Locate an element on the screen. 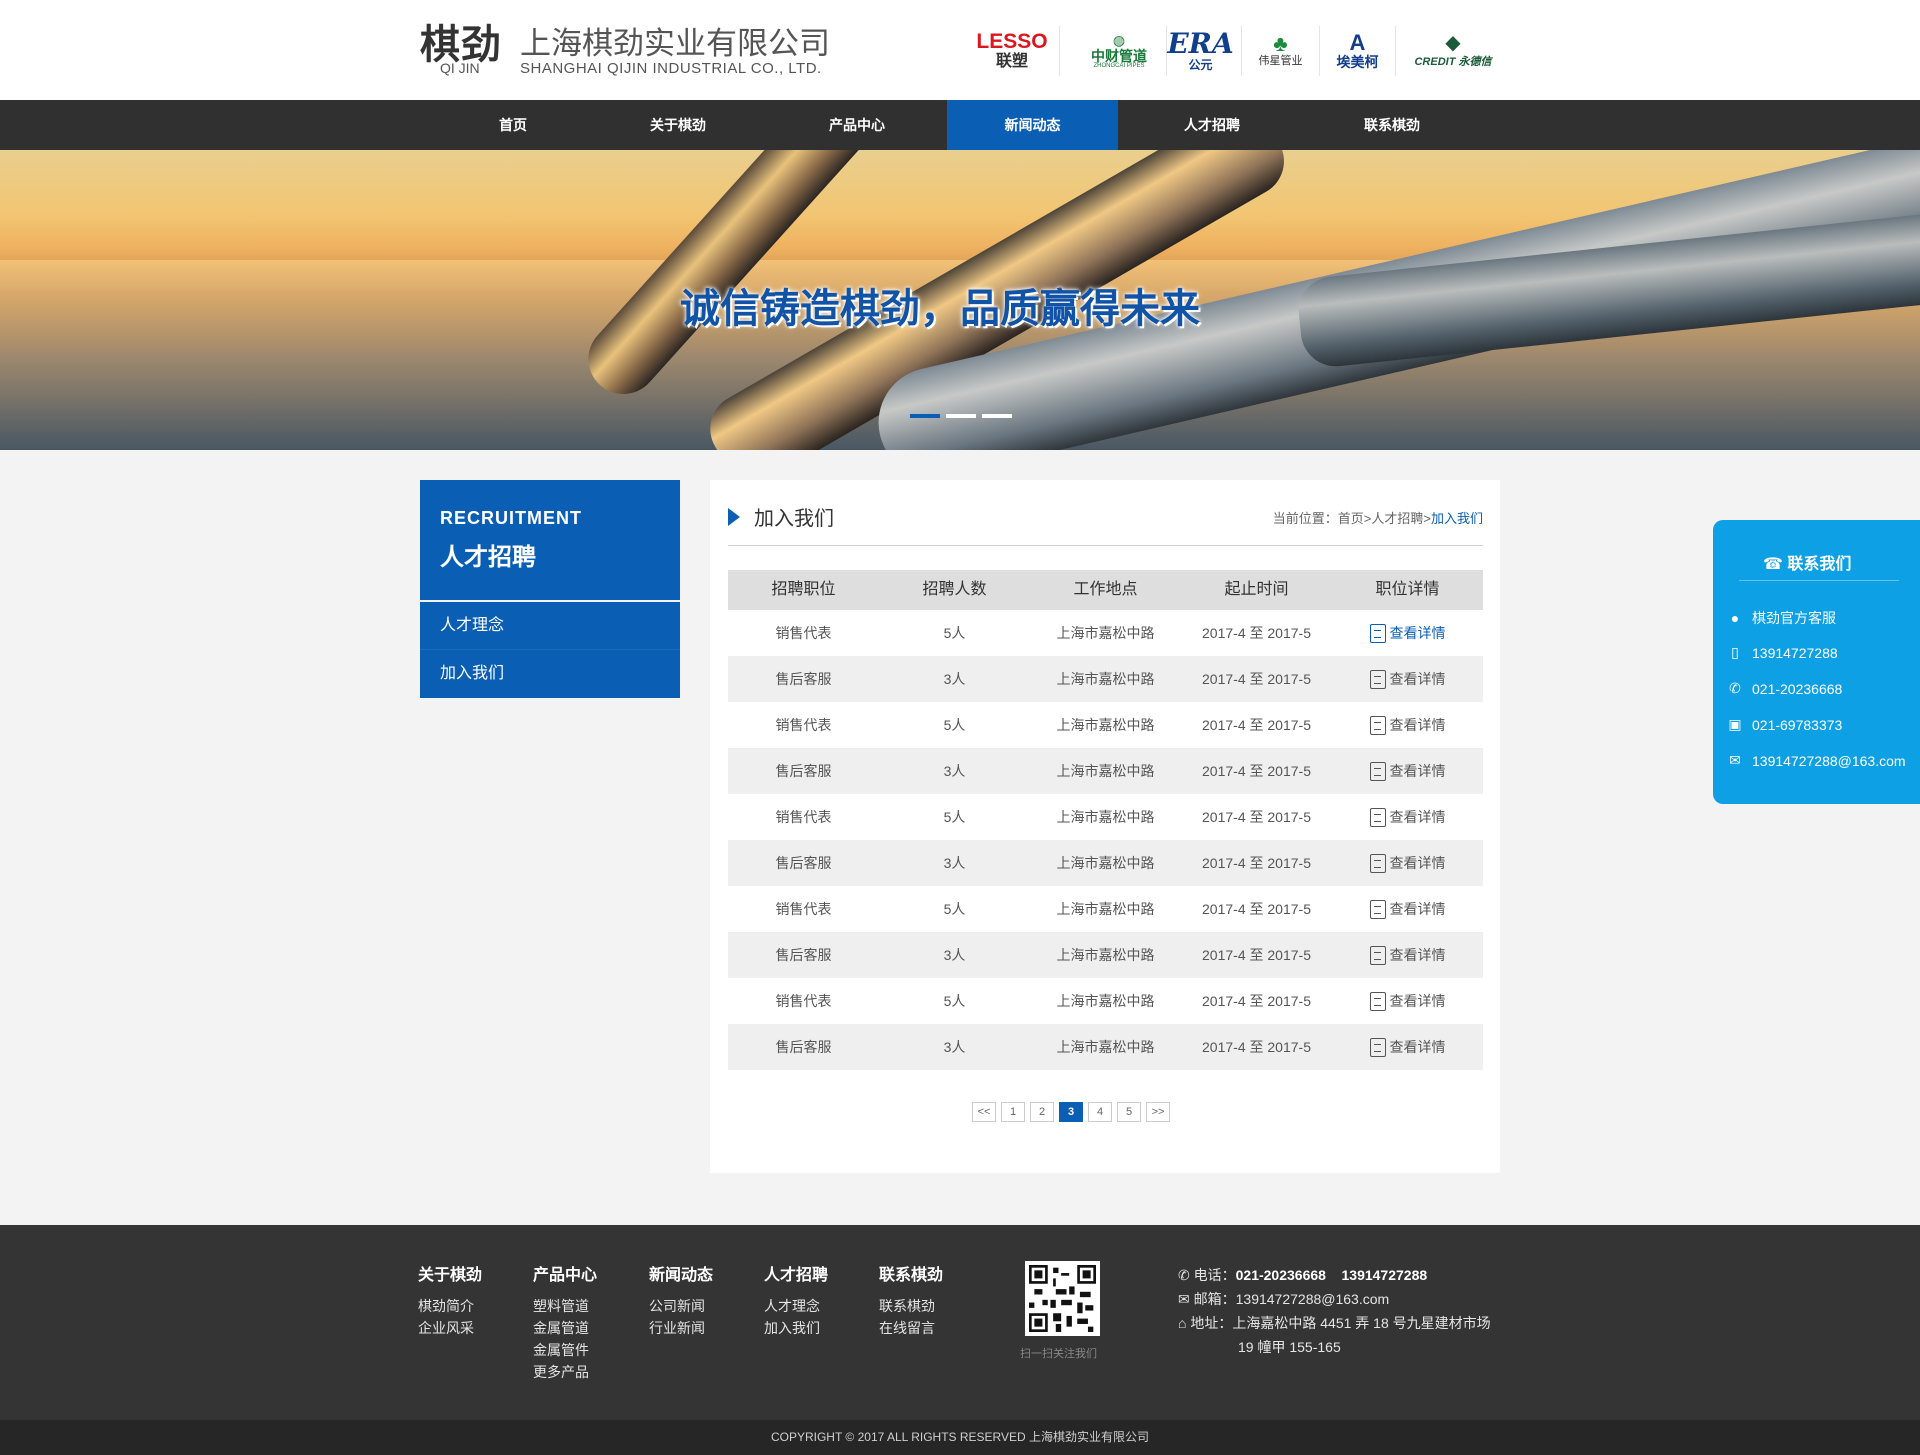 This screenshot has height=1455, width=1920. qr-caption: 扫一扫关注我们 is located at coordinates (1058, 1354).